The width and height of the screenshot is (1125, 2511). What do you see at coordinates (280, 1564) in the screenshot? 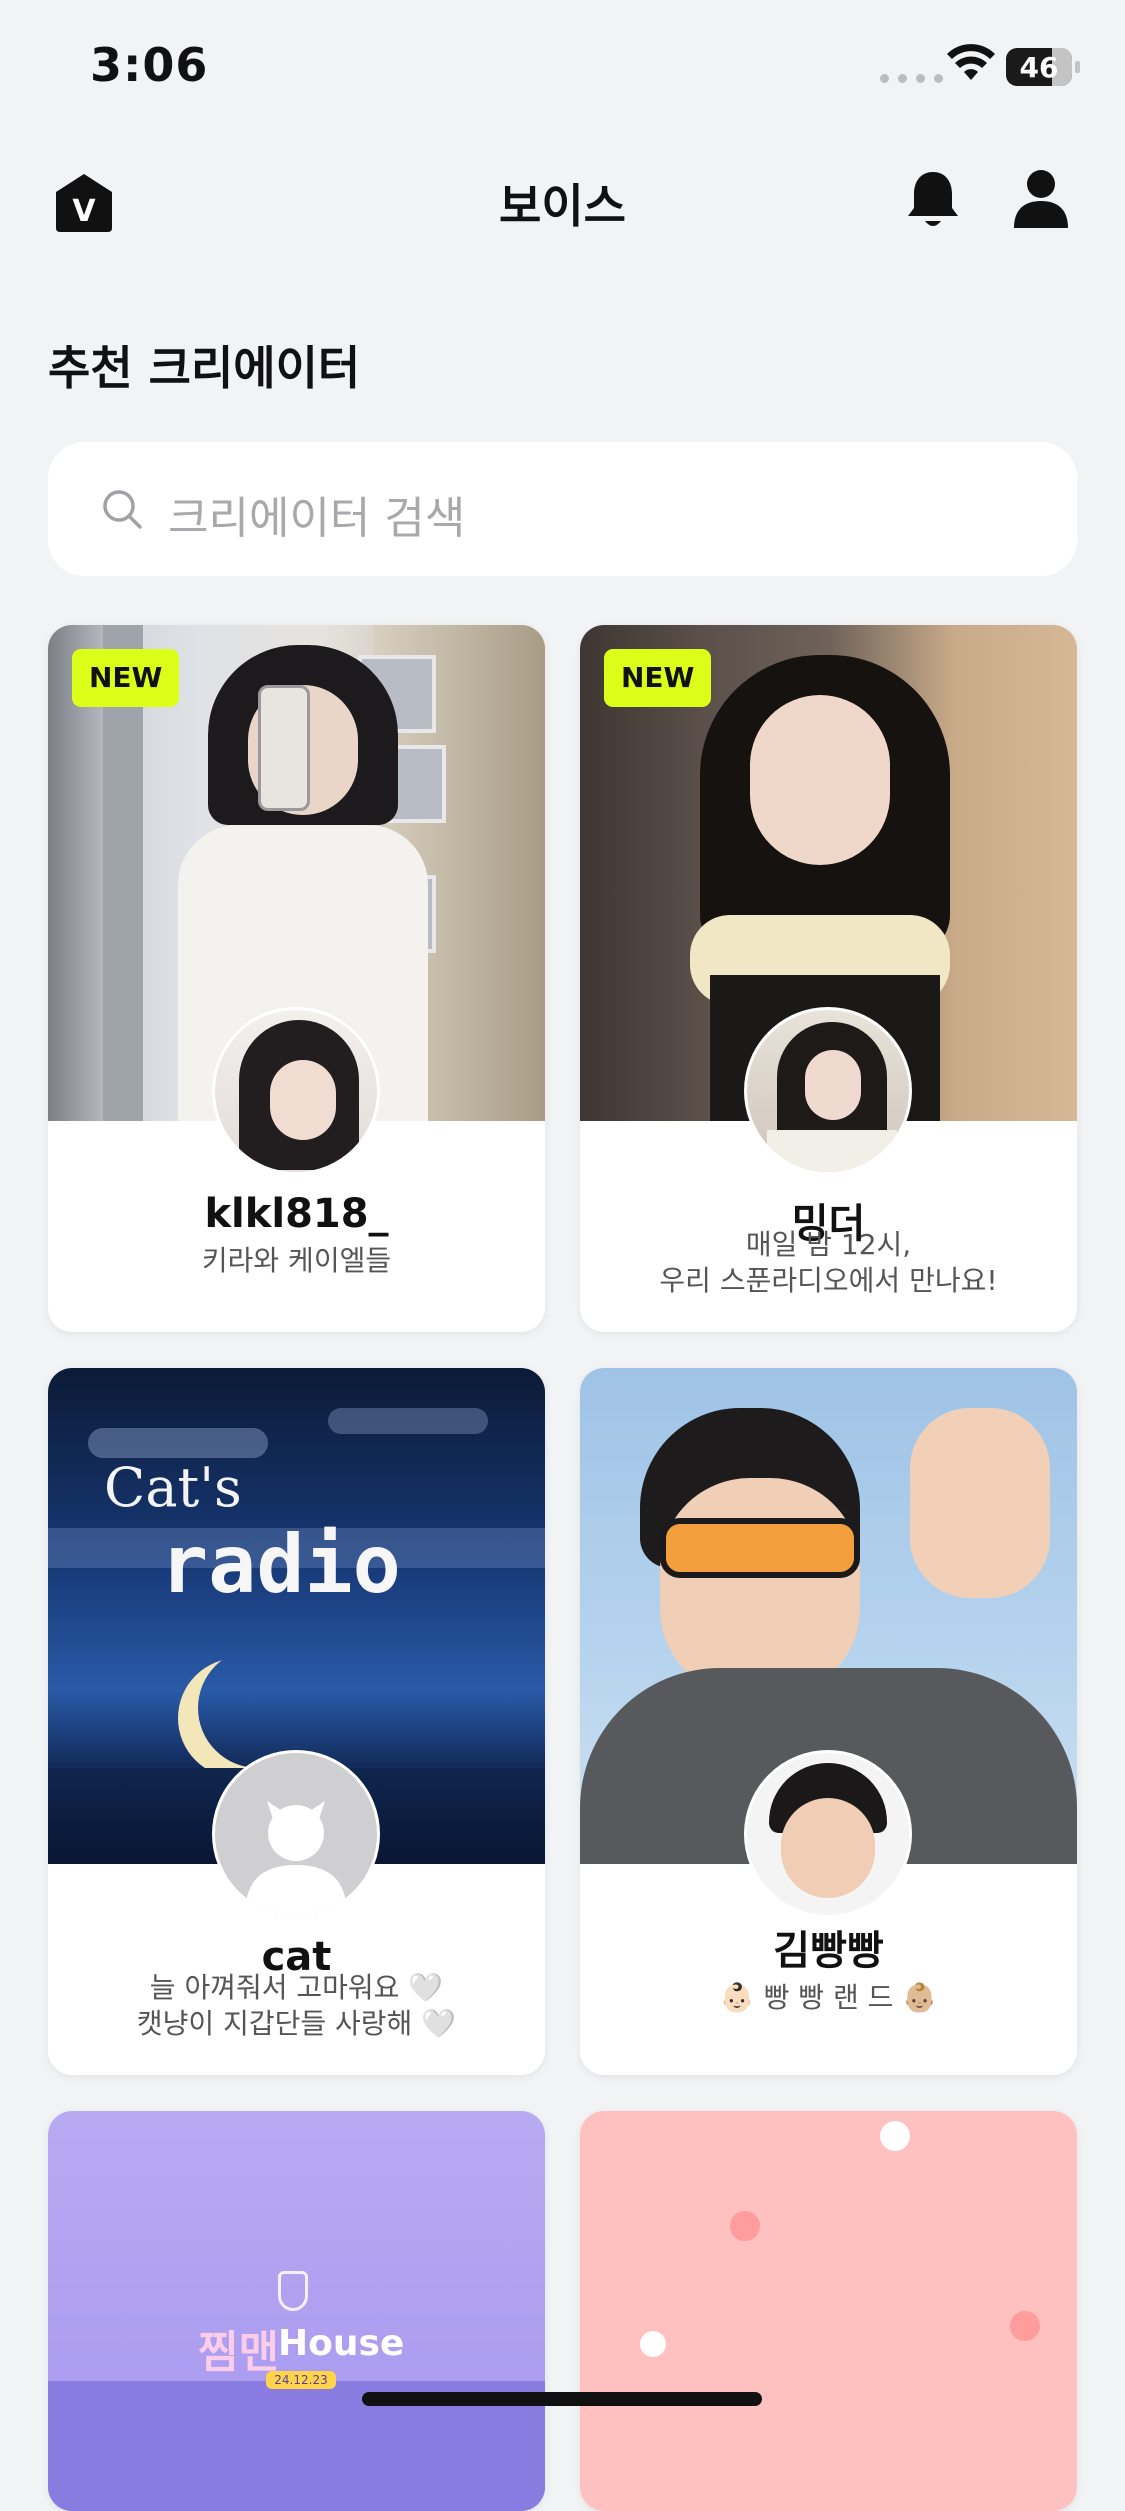
I see `cover-text: radio` at bounding box center [280, 1564].